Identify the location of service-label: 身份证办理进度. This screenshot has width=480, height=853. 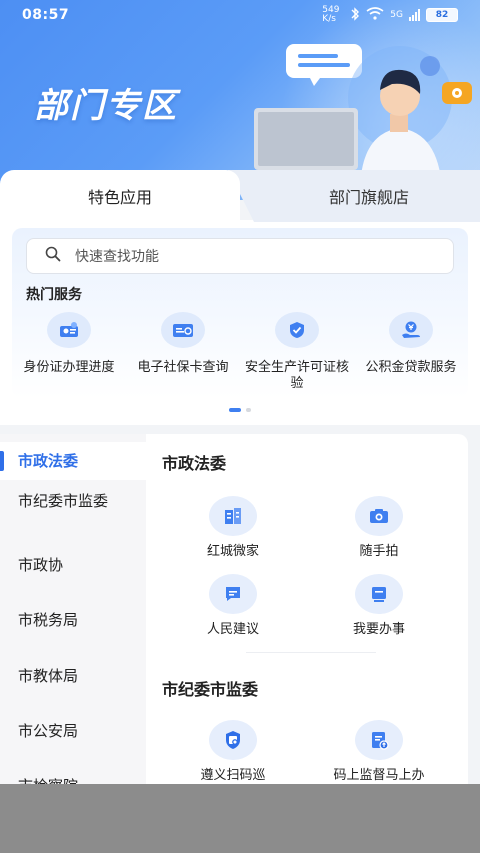
(69, 367).